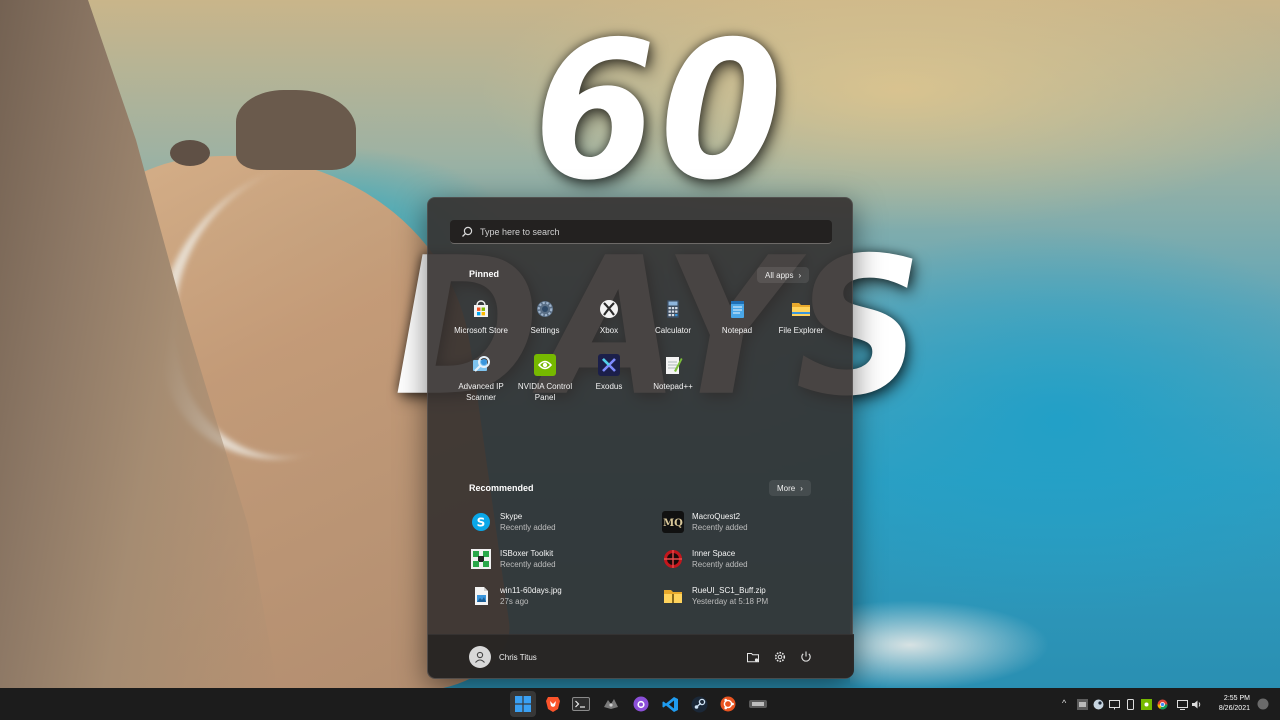 This screenshot has width=1280, height=720. Describe the element at coordinates (481, 365) in the screenshot. I see `ip-scanner-icon` at that location.